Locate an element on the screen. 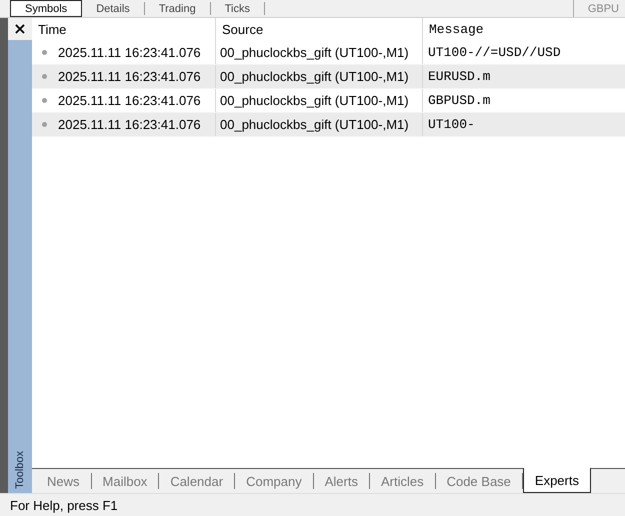  symbol-label: GBPU is located at coordinates (598, 8).